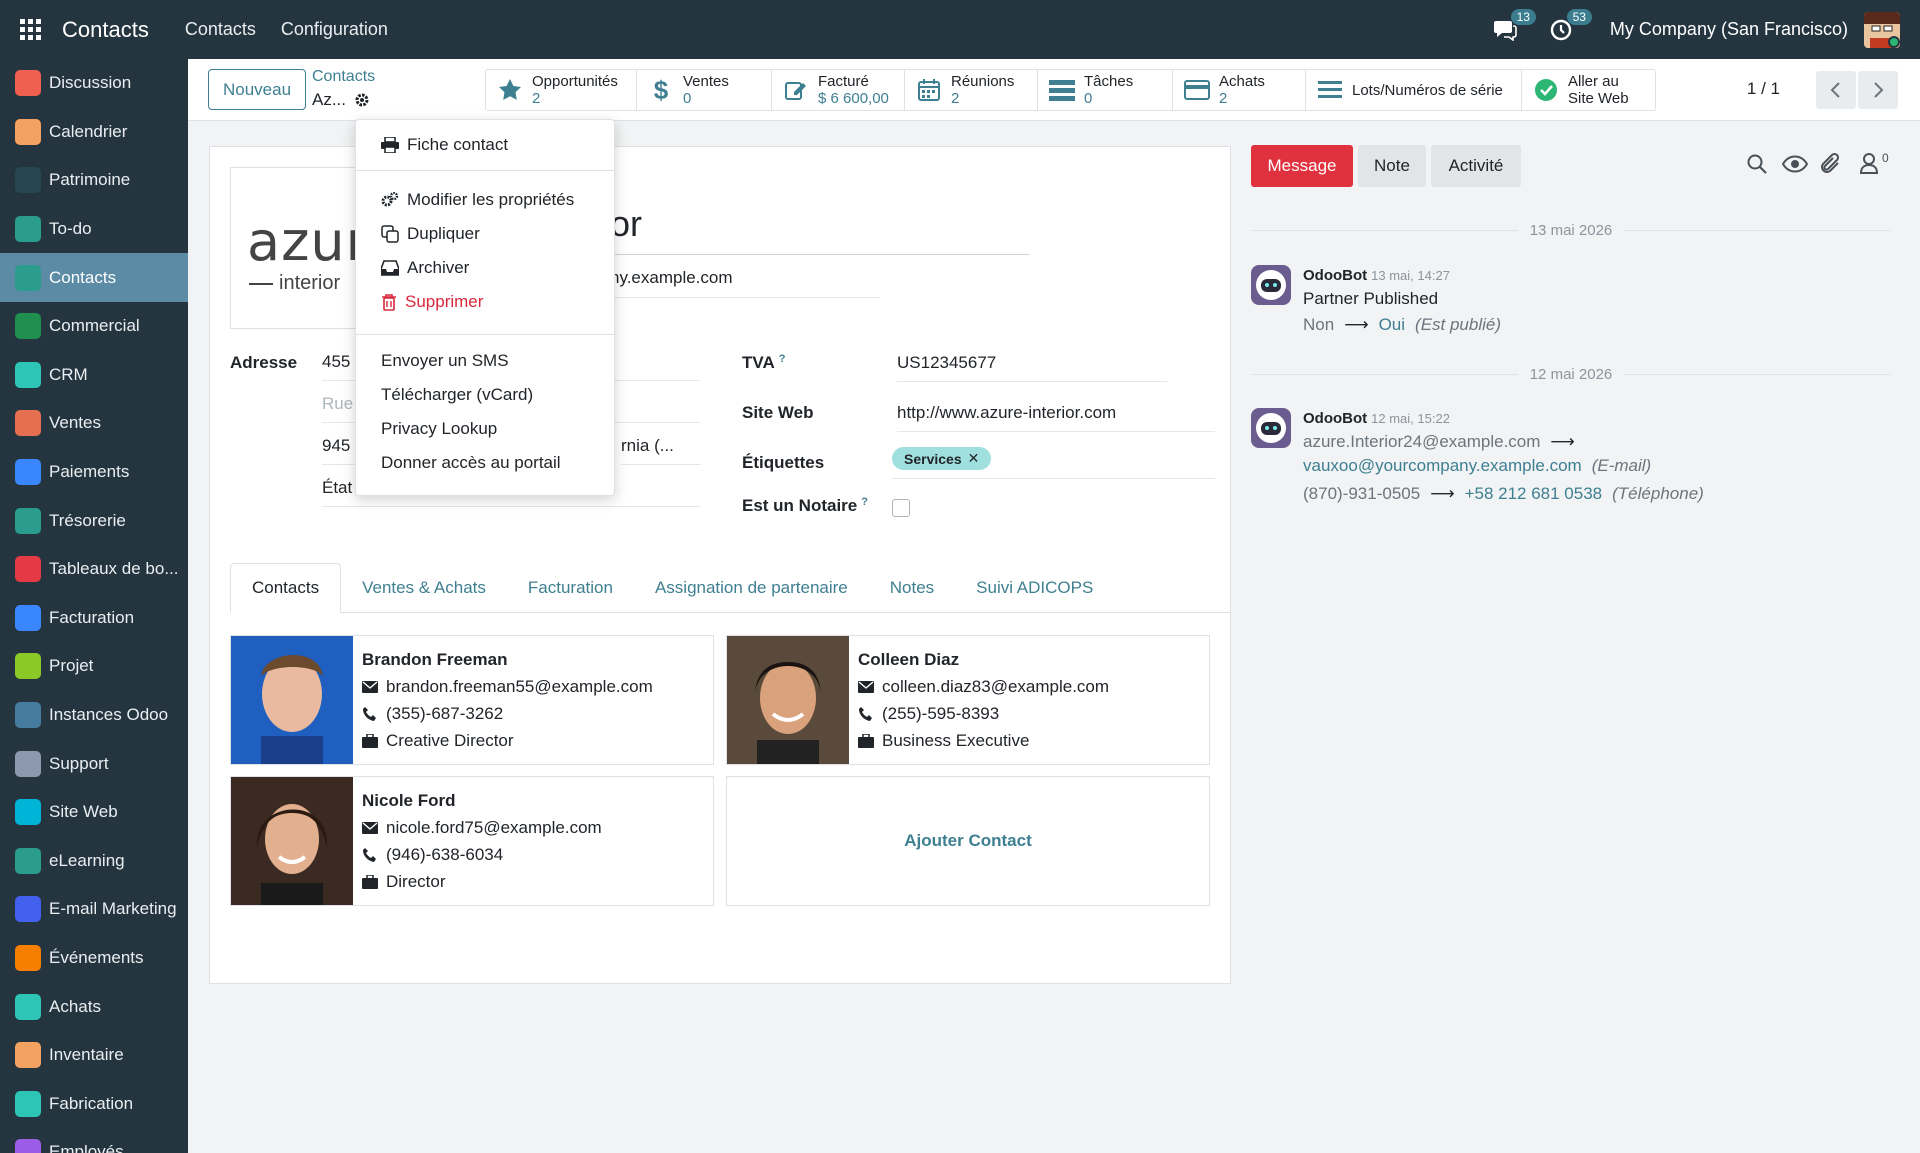 The height and width of the screenshot is (1153, 1920). I want to click on todo-icon, so click(28, 229).